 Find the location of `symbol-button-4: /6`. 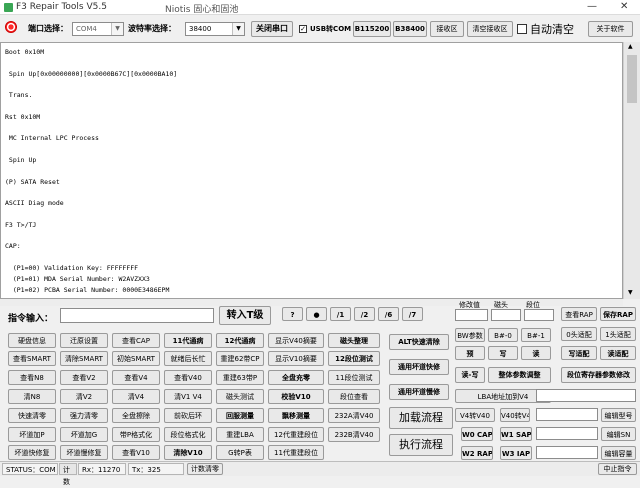

symbol-button-4: /6 is located at coordinates (388, 314).